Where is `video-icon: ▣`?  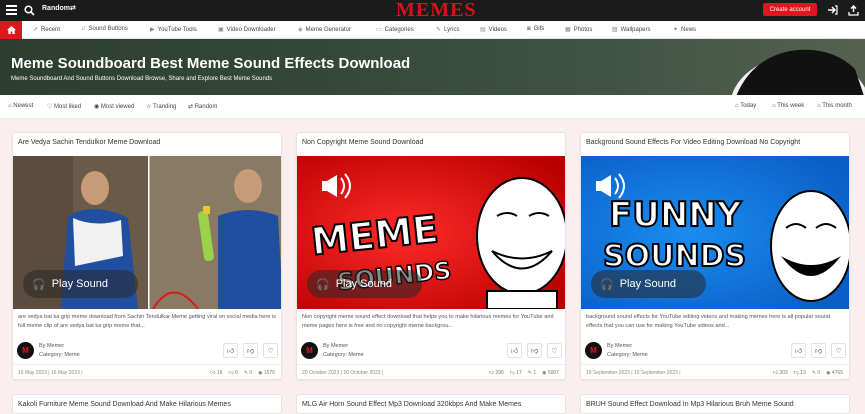 video-icon: ▣ is located at coordinates (221, 30).